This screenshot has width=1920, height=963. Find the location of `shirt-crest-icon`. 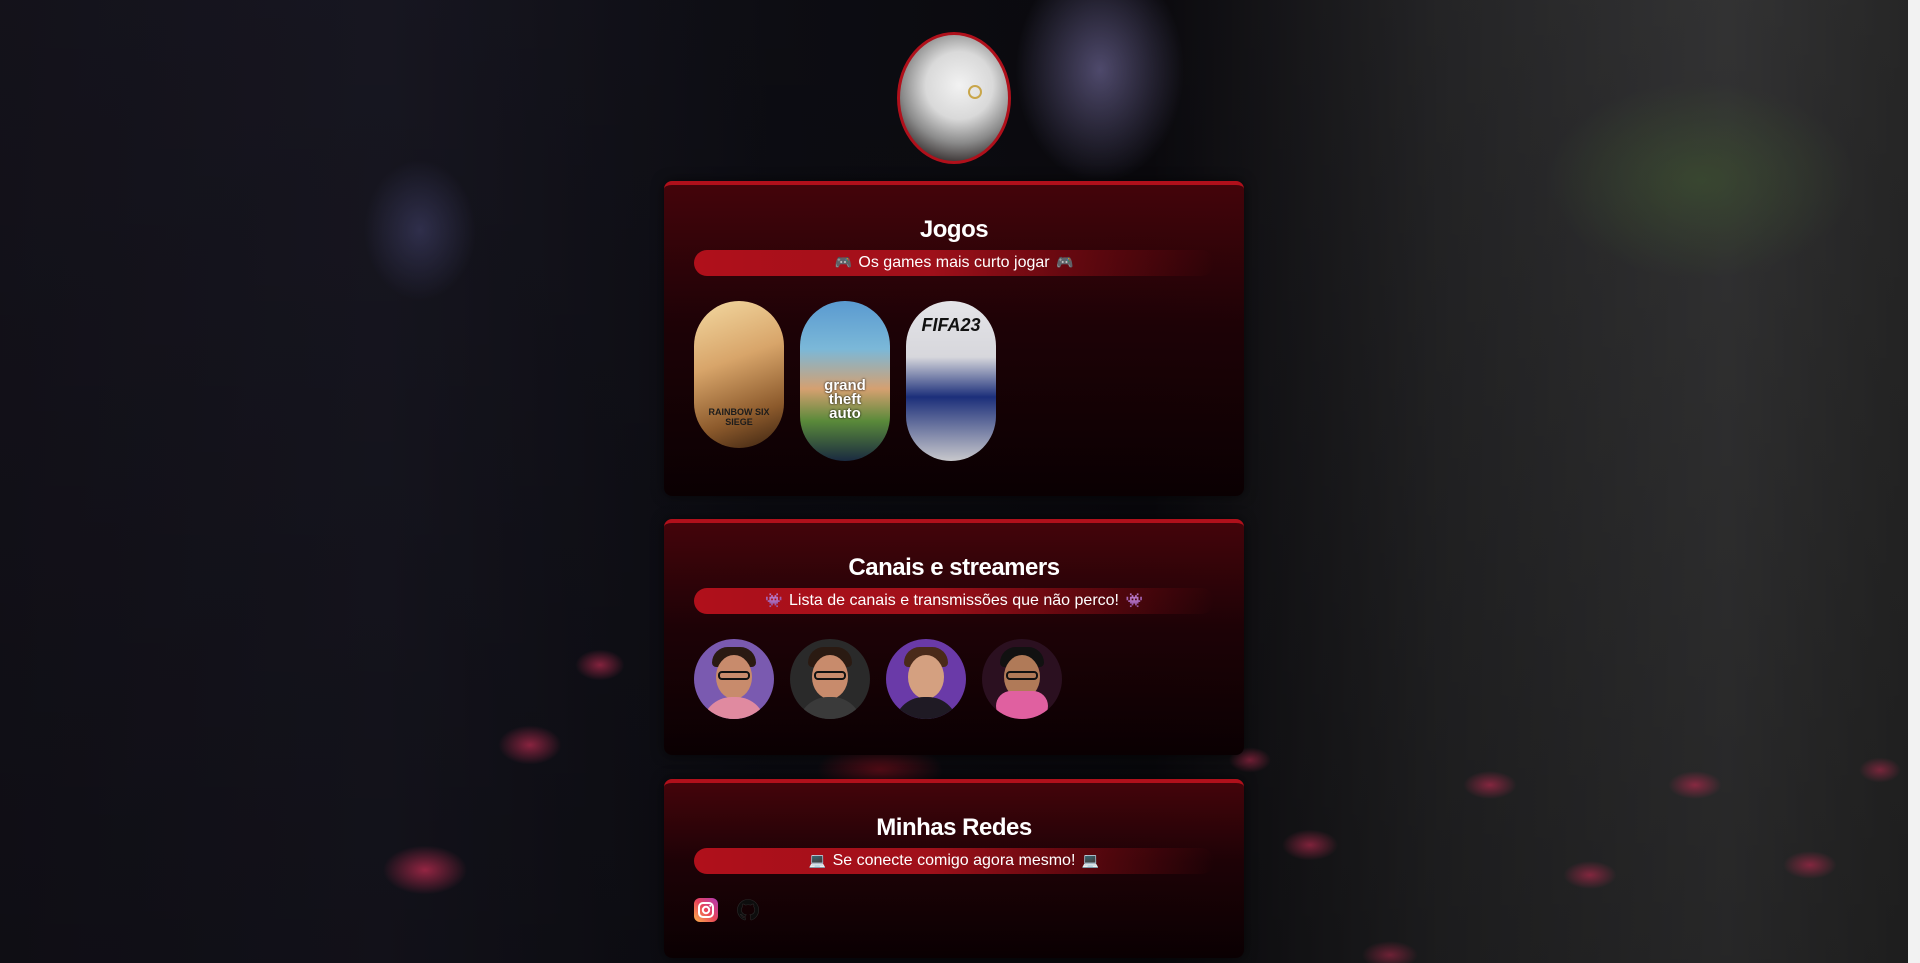

shirt-crest-icon is located at coordinates (975, 92).